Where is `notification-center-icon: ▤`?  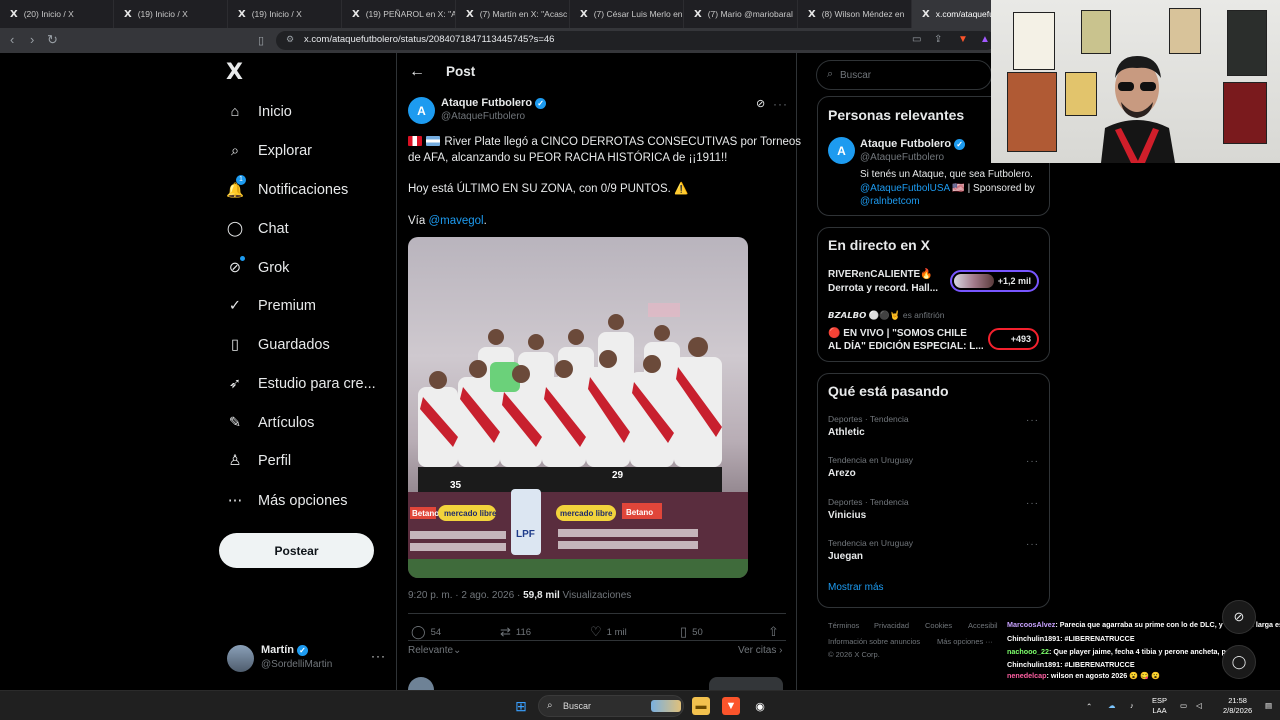
notification-center-icon: ▤ is located at coordinates (1268, 706).